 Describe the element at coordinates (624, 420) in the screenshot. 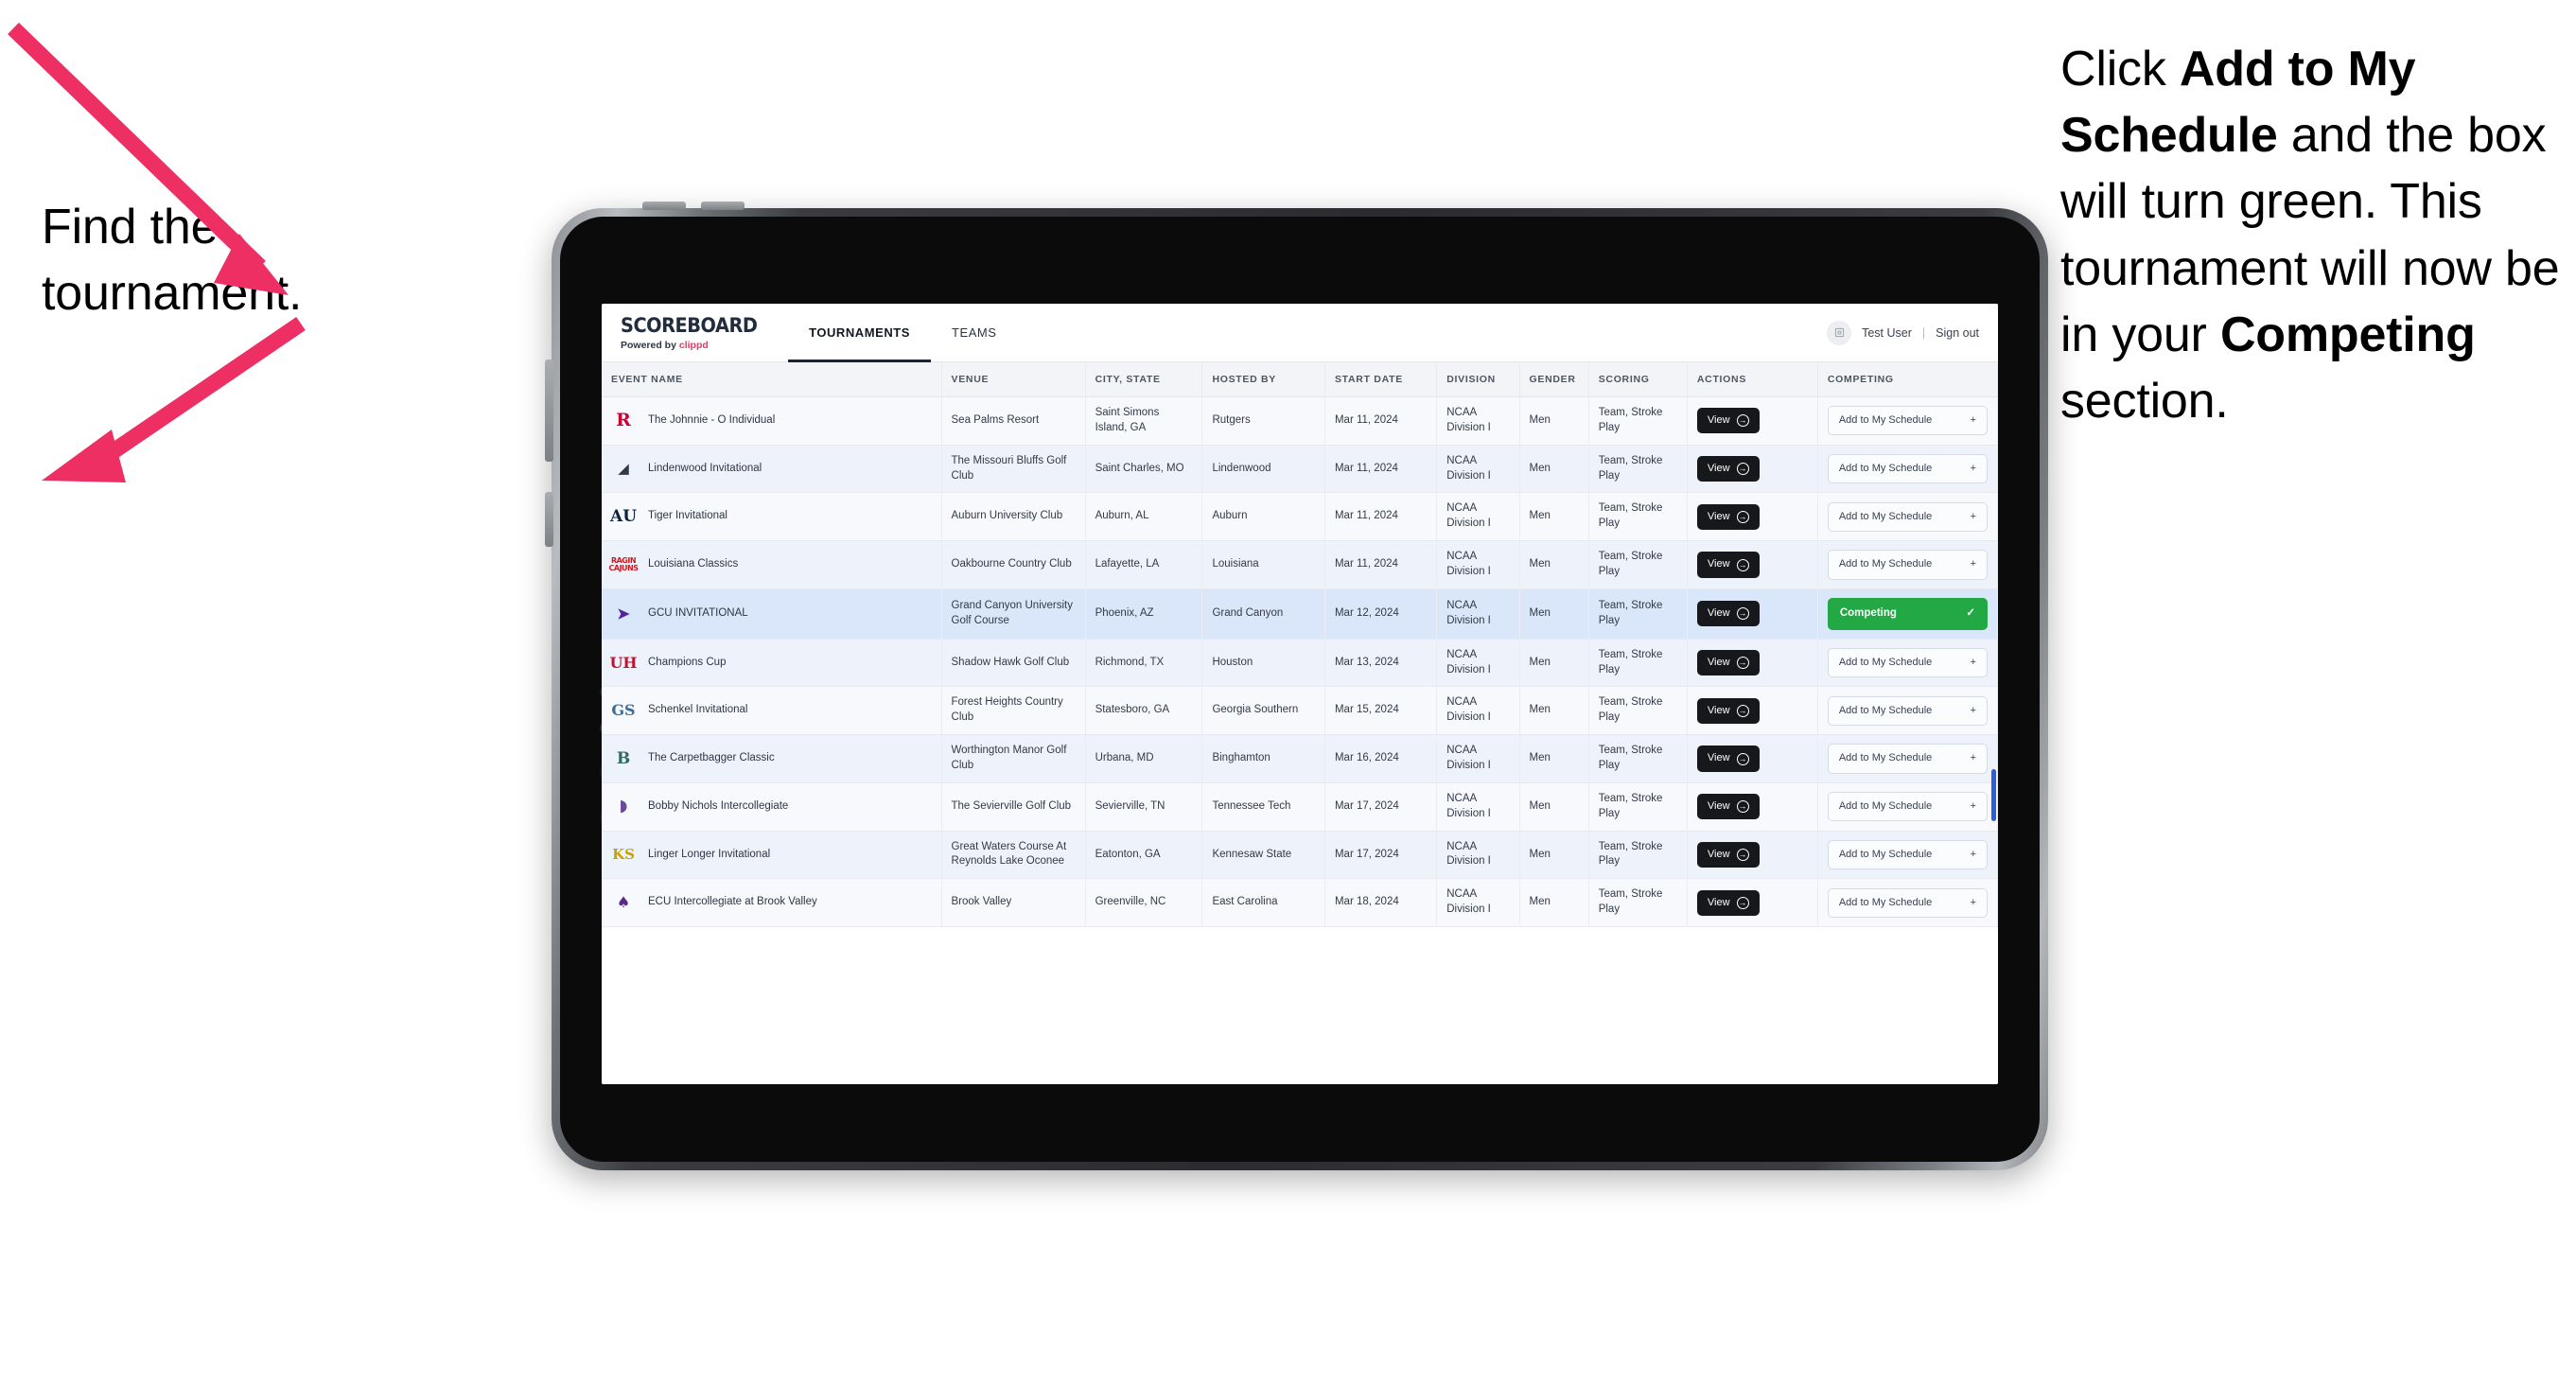

I see `rutgers-logo-icon: R` at that location.